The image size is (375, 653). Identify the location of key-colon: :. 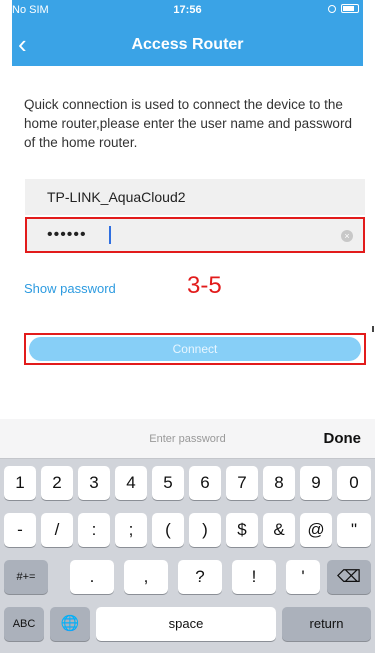
(94, 530).